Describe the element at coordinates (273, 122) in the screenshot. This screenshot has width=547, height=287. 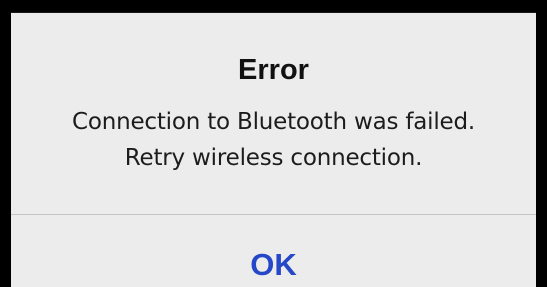
I see `alert-message-line: Connection to Bluetooth was failed.` at that location.